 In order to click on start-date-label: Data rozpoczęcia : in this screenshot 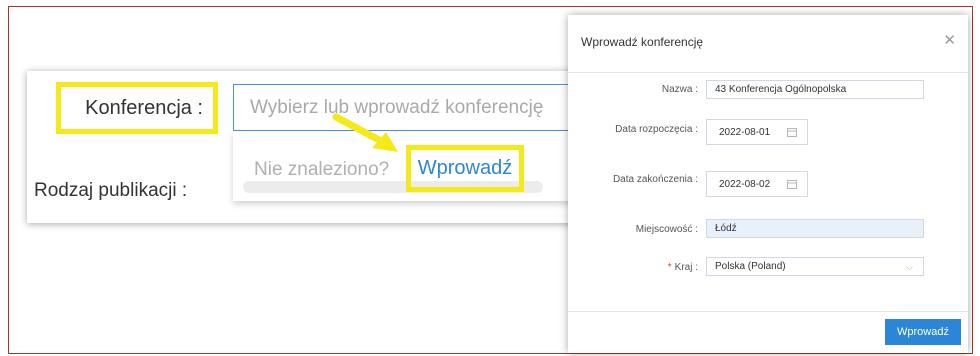, I will do `click(656, 129)`.